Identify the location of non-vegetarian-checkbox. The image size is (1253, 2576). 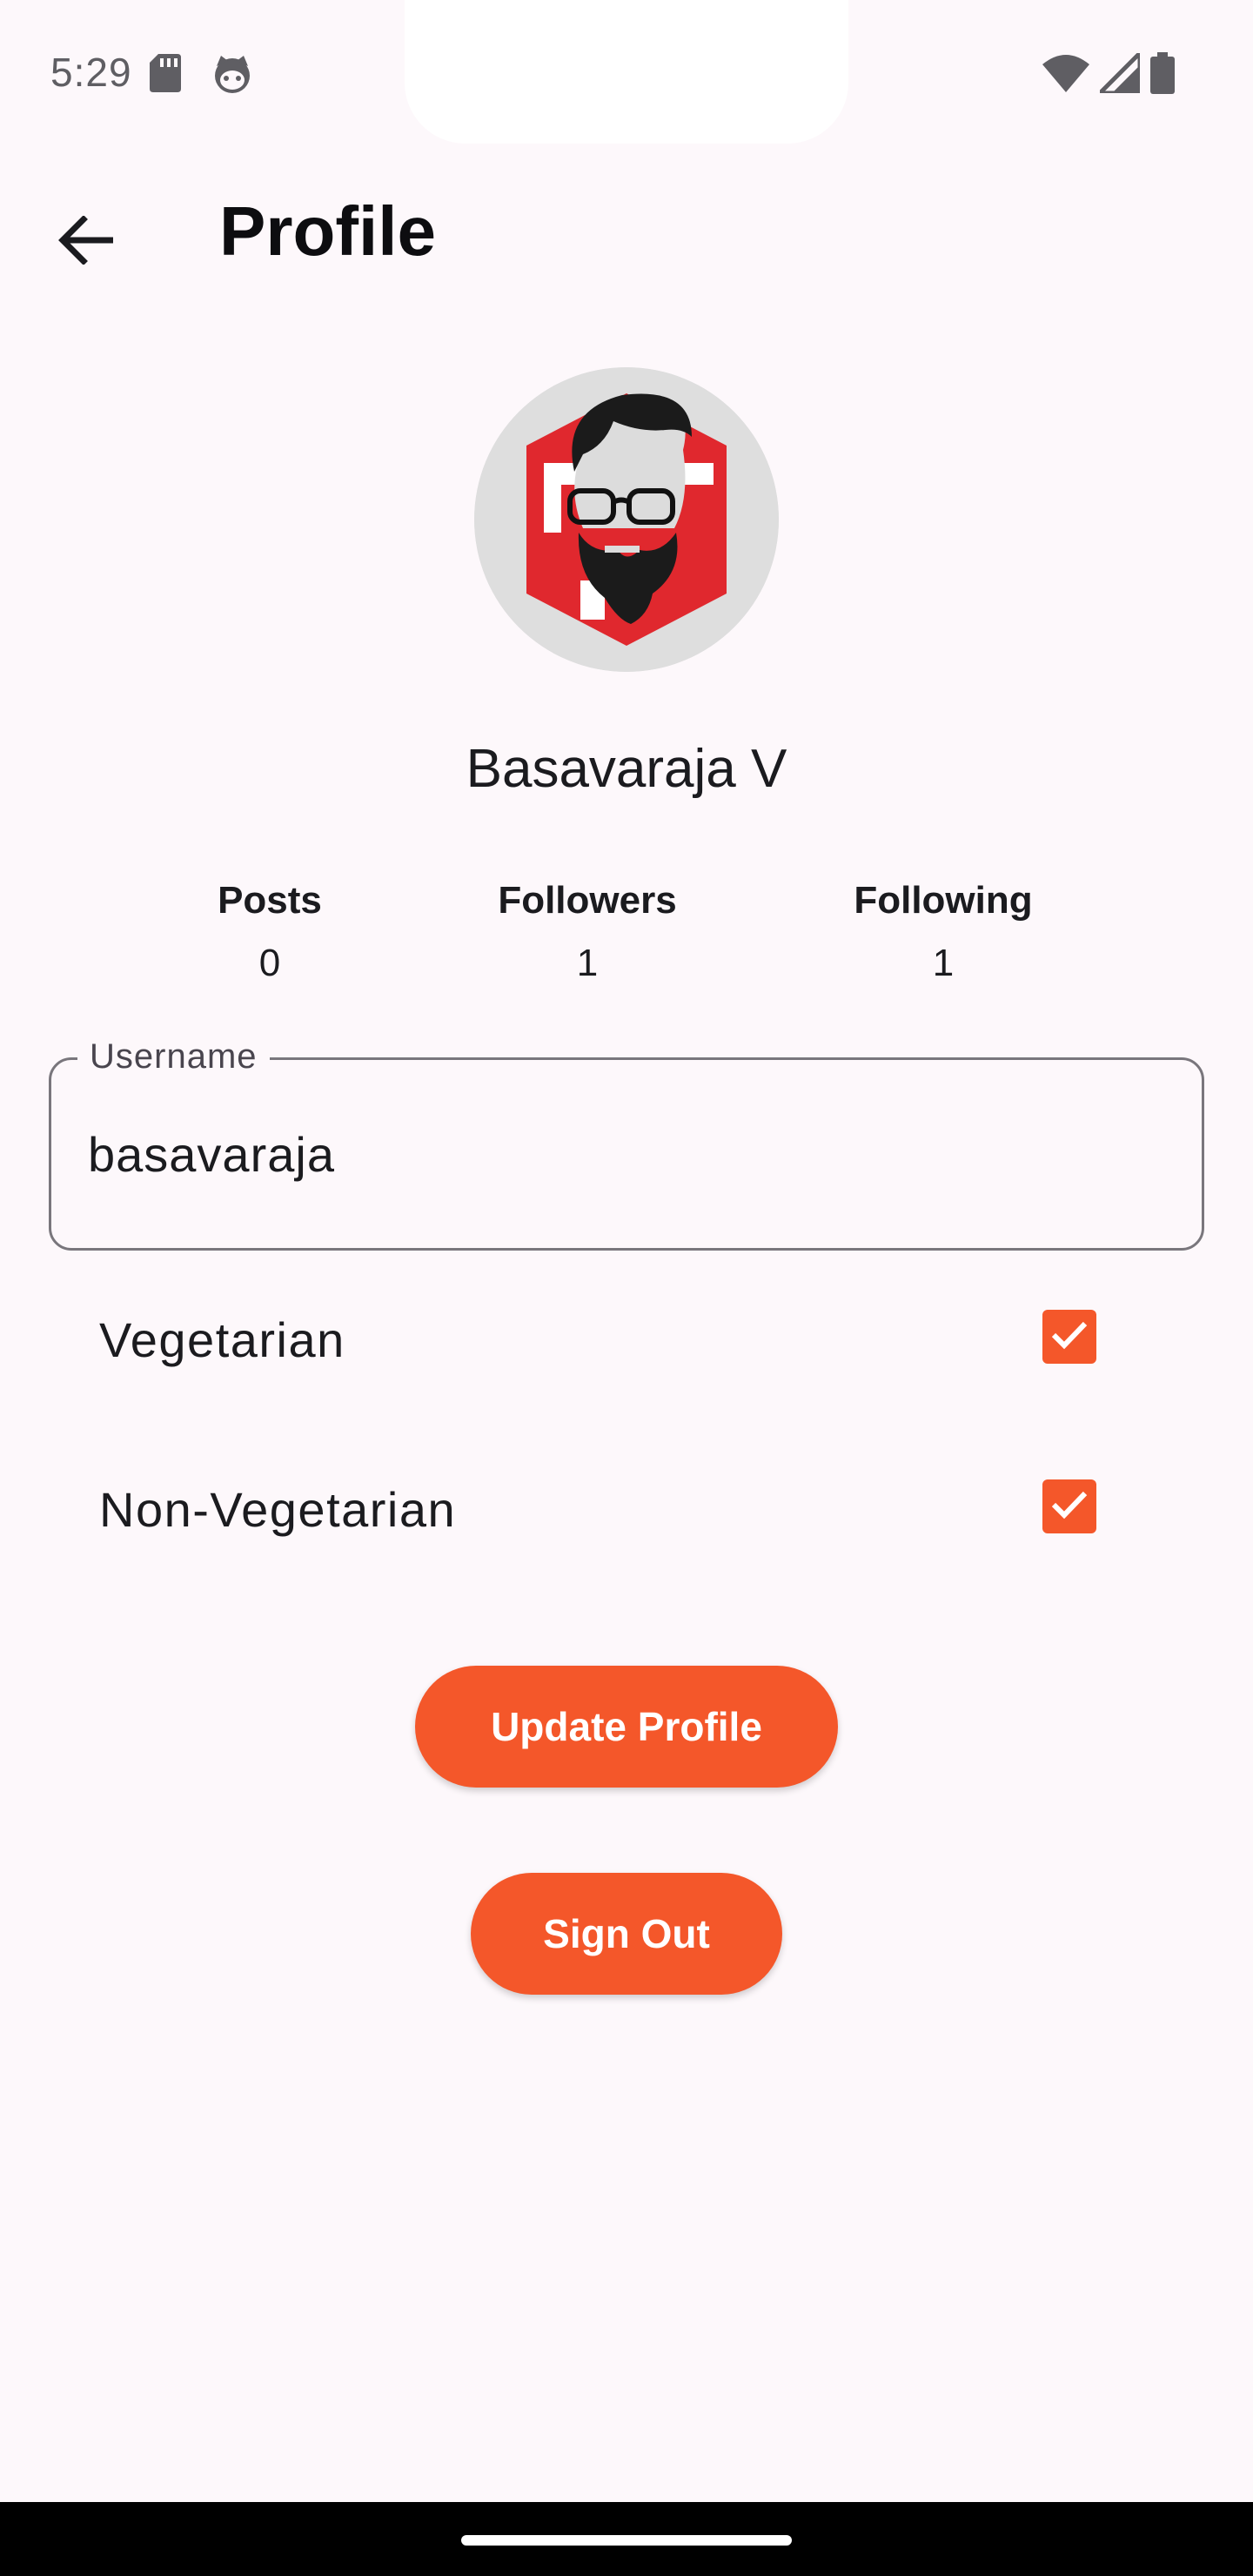
(1069, 1506).